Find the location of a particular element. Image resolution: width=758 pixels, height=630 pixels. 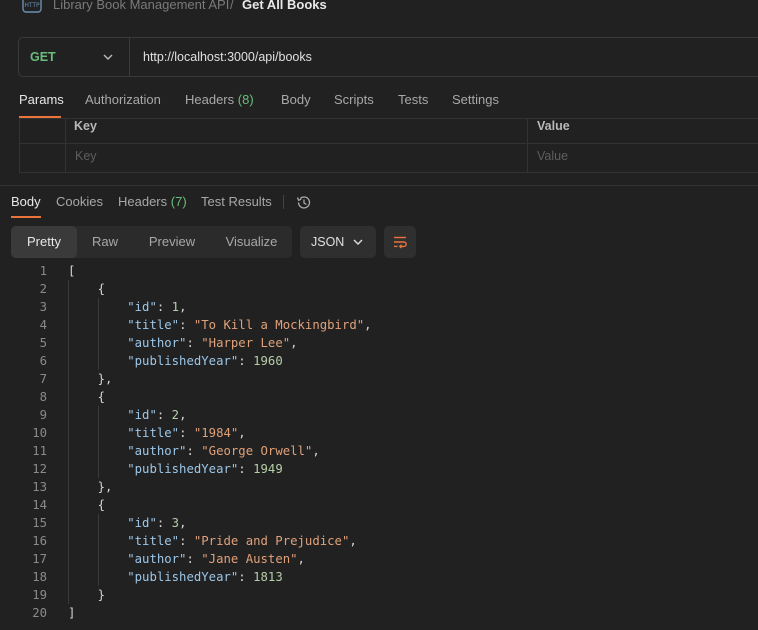

line-number: 17 is located at coordinates (39, 559).